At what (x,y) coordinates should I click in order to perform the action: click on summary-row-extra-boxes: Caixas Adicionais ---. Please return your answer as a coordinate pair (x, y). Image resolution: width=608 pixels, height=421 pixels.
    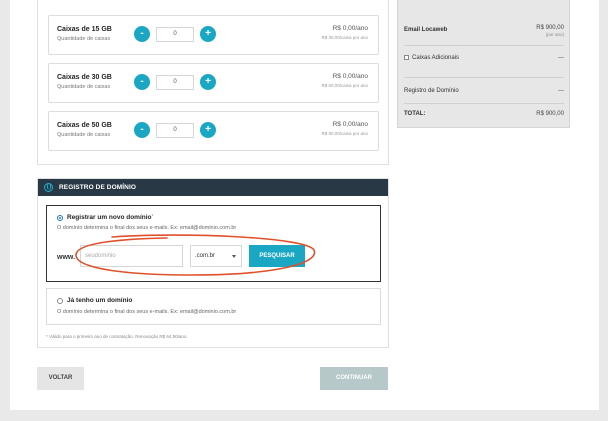
    Looking at the image, I should click on (484, 62).